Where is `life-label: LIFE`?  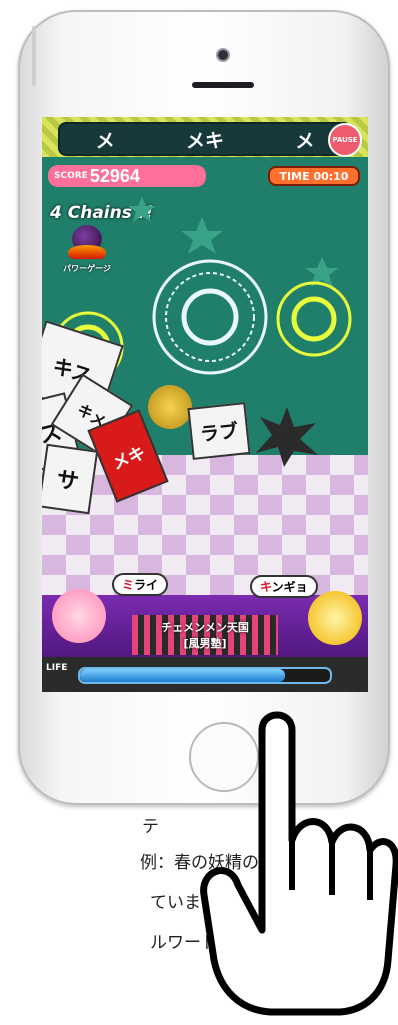
life-label: LIFE is located at coordinates (57, 668).